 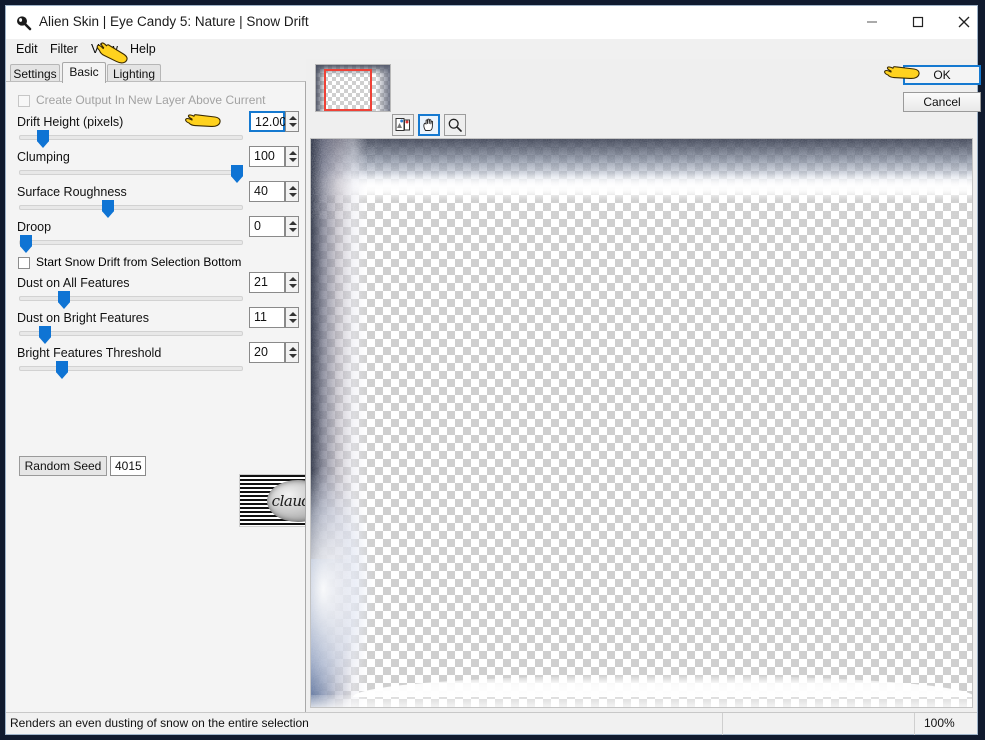 What do you see at coordinates (872, 21) in the screenshot?
I see `minimize-button` at bounding box center [872, 21].